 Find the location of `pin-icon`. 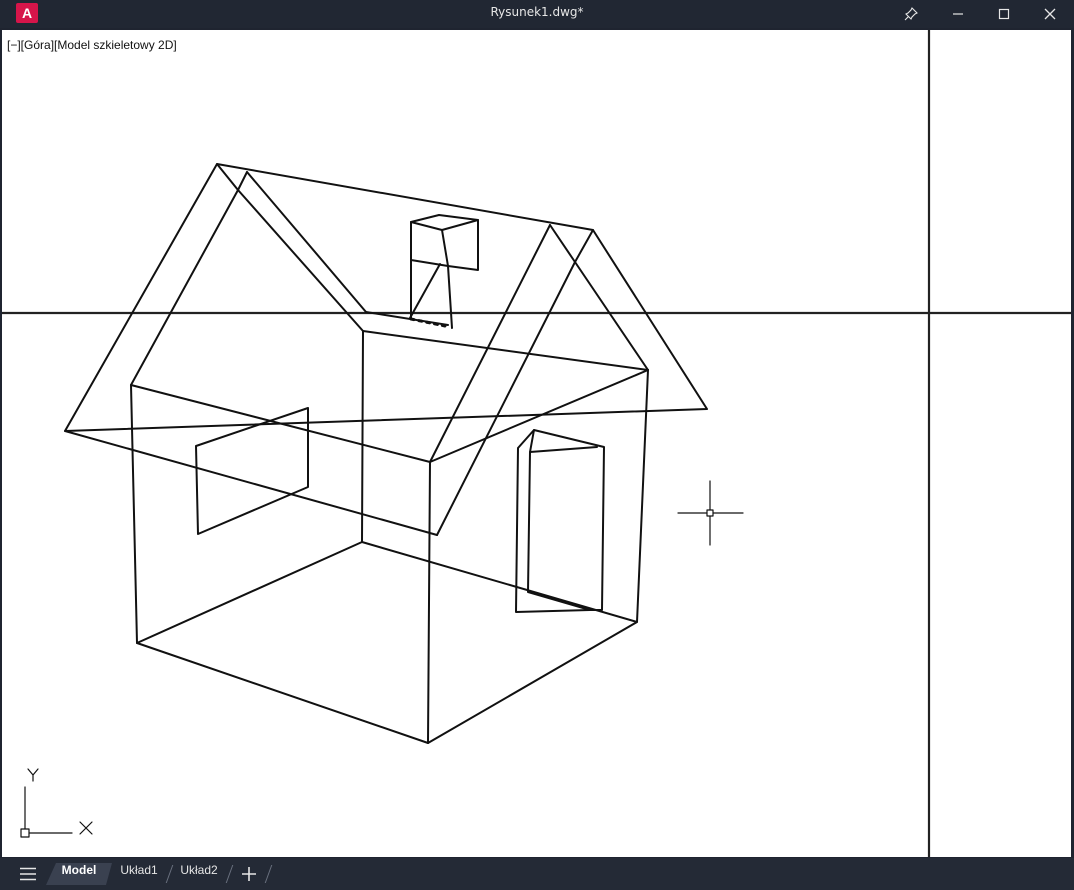

pin-icon is located at coordinates (911, 14).